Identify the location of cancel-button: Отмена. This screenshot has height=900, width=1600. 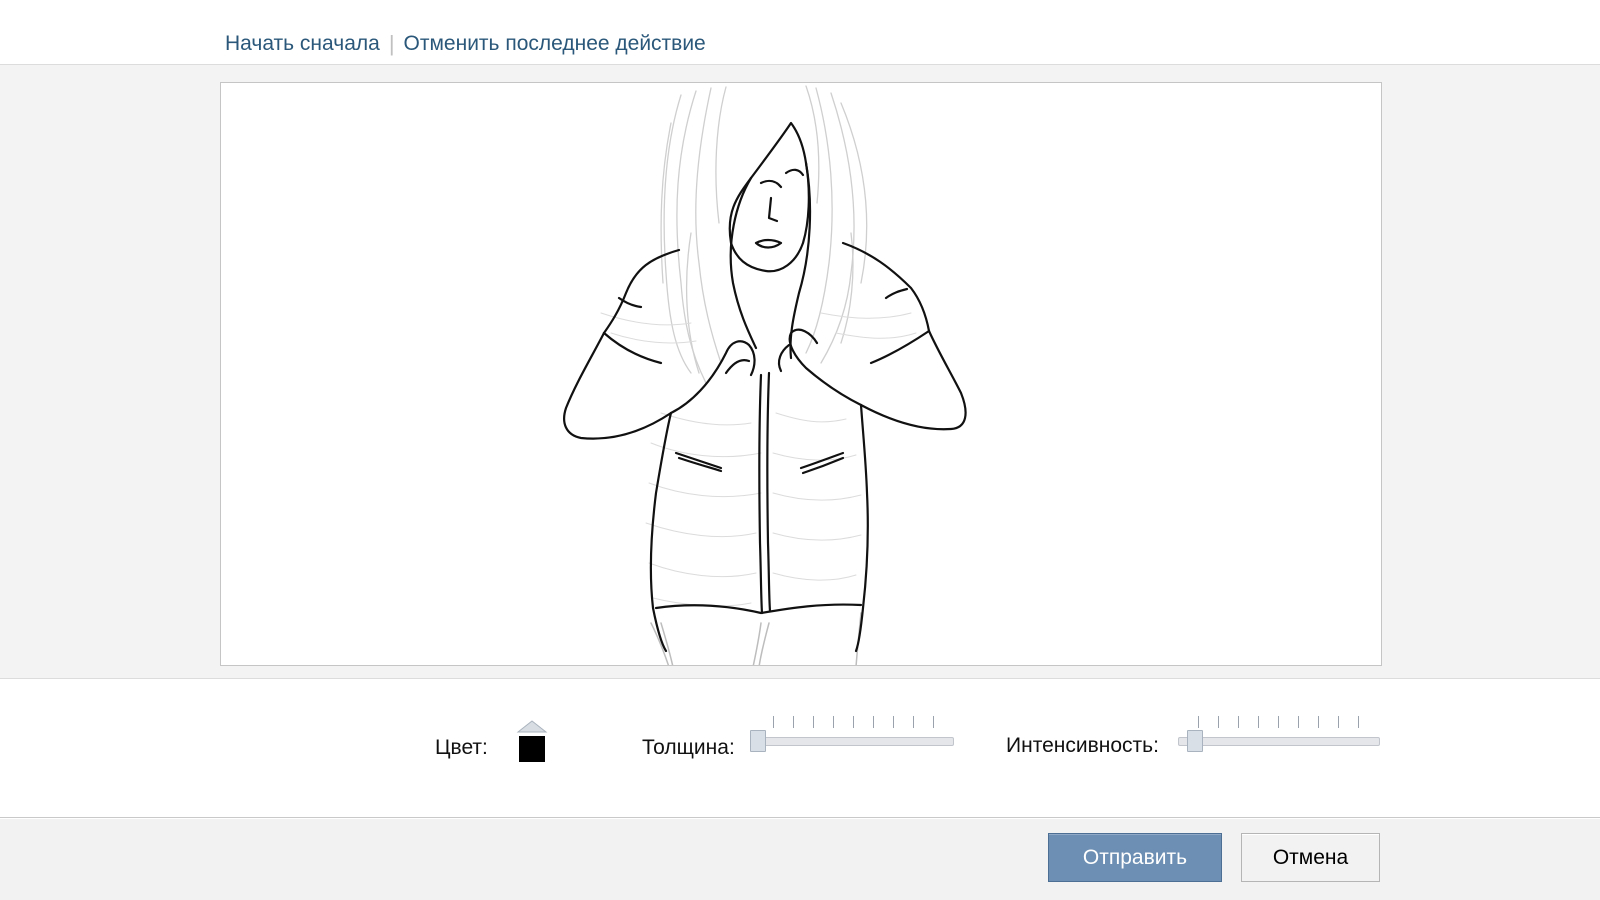
(1310, 857).